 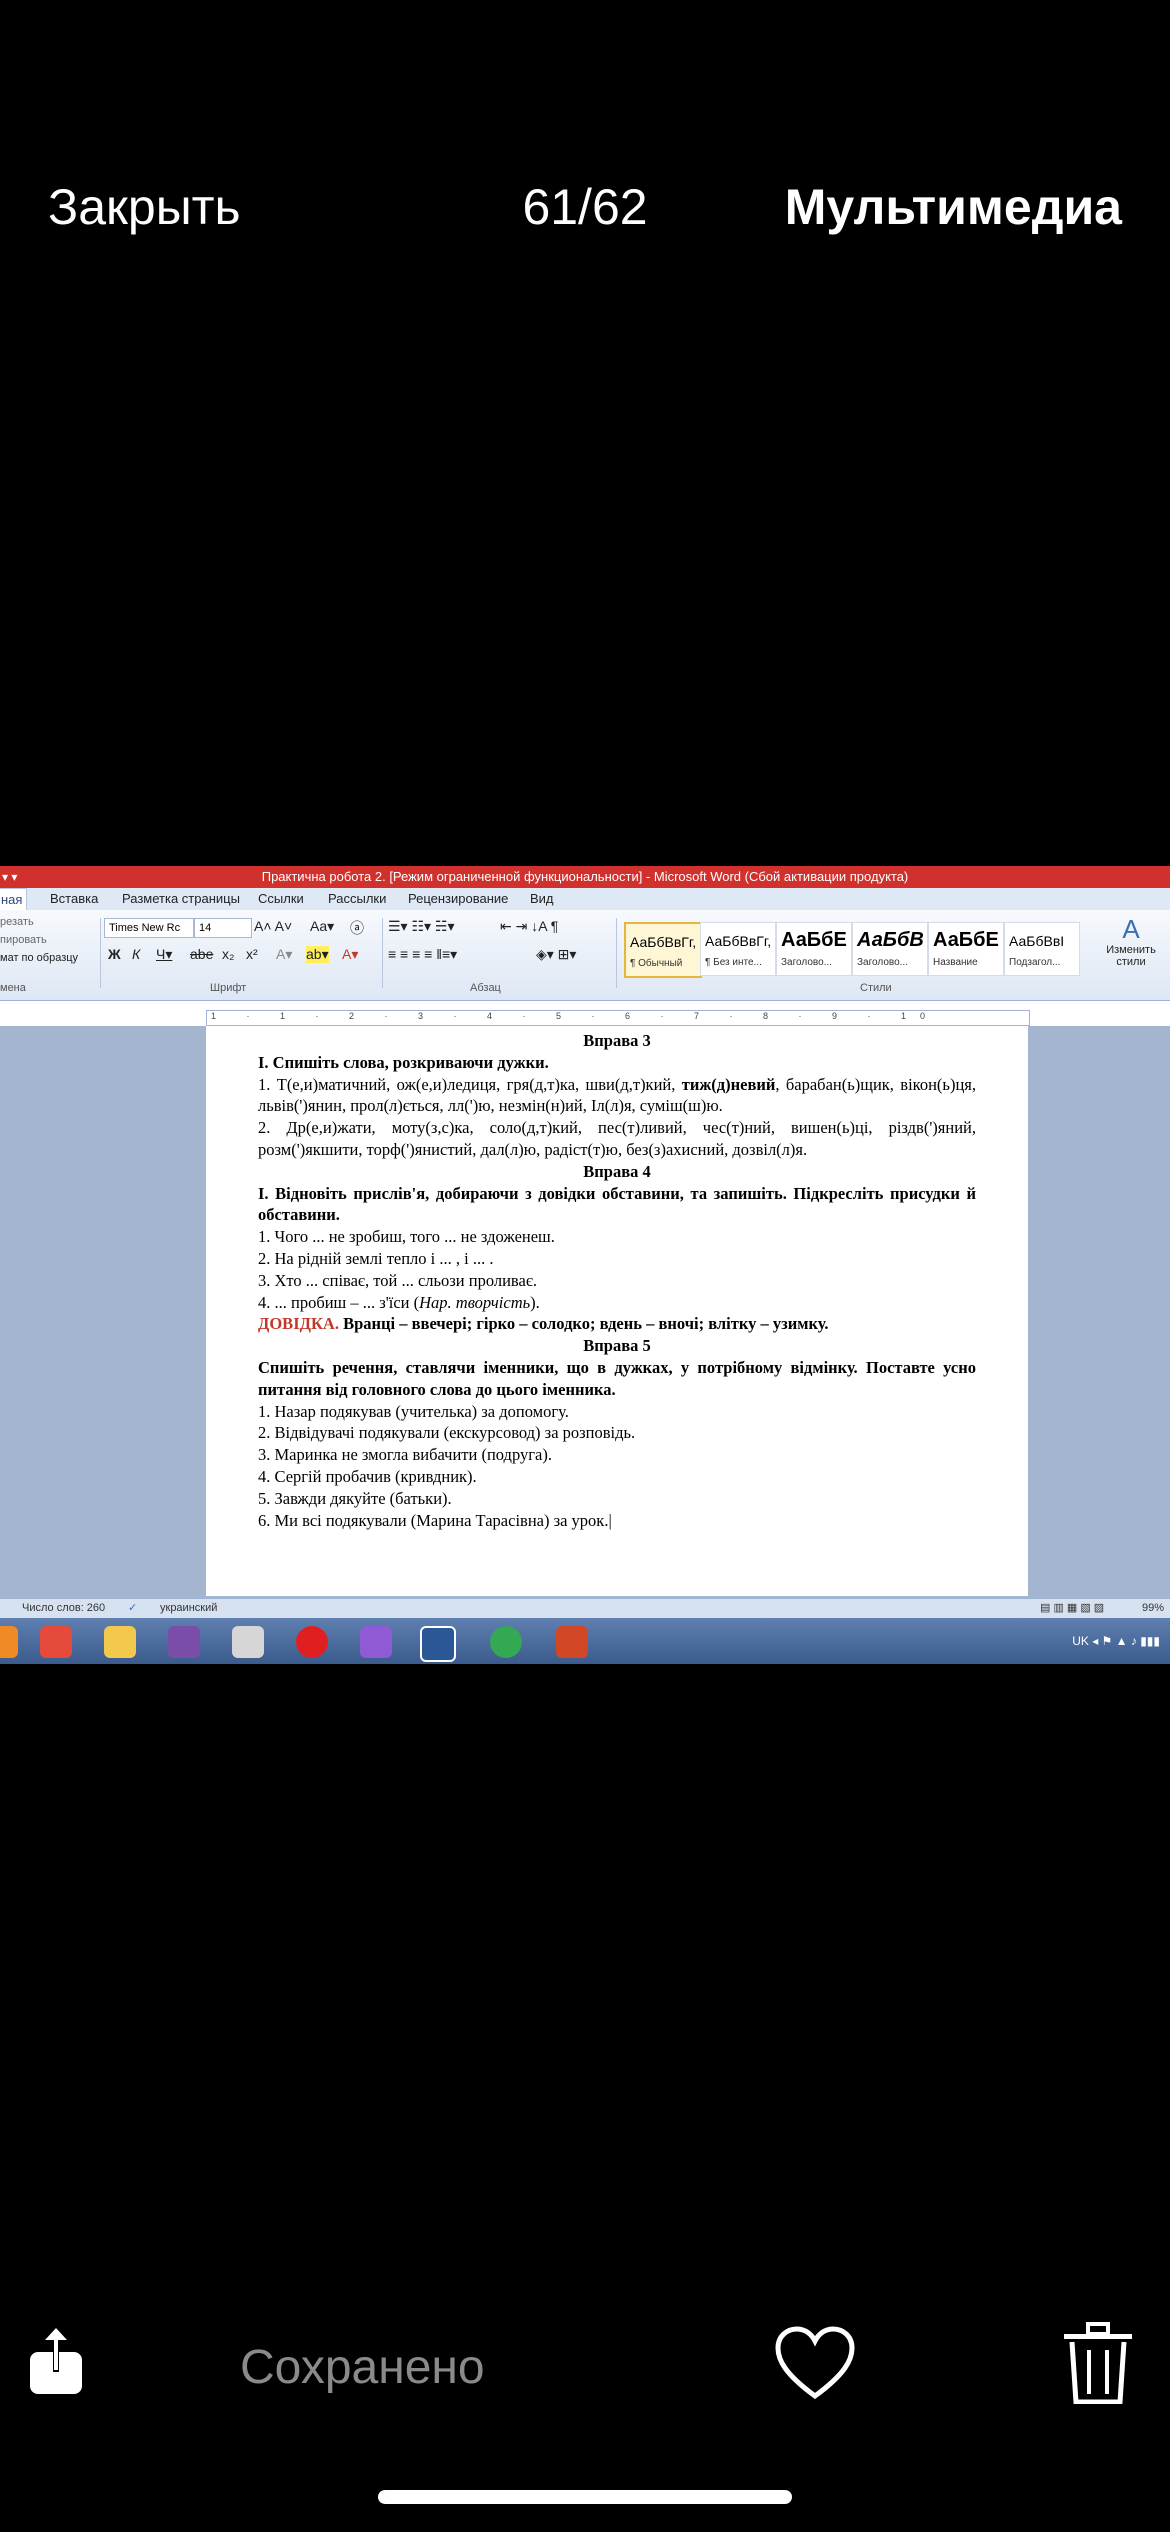 What do you see at coordinates (181, 898) in the screenshot?
I see `tab-page-layout: Разметка страницы` at bounding box center [181, 898].